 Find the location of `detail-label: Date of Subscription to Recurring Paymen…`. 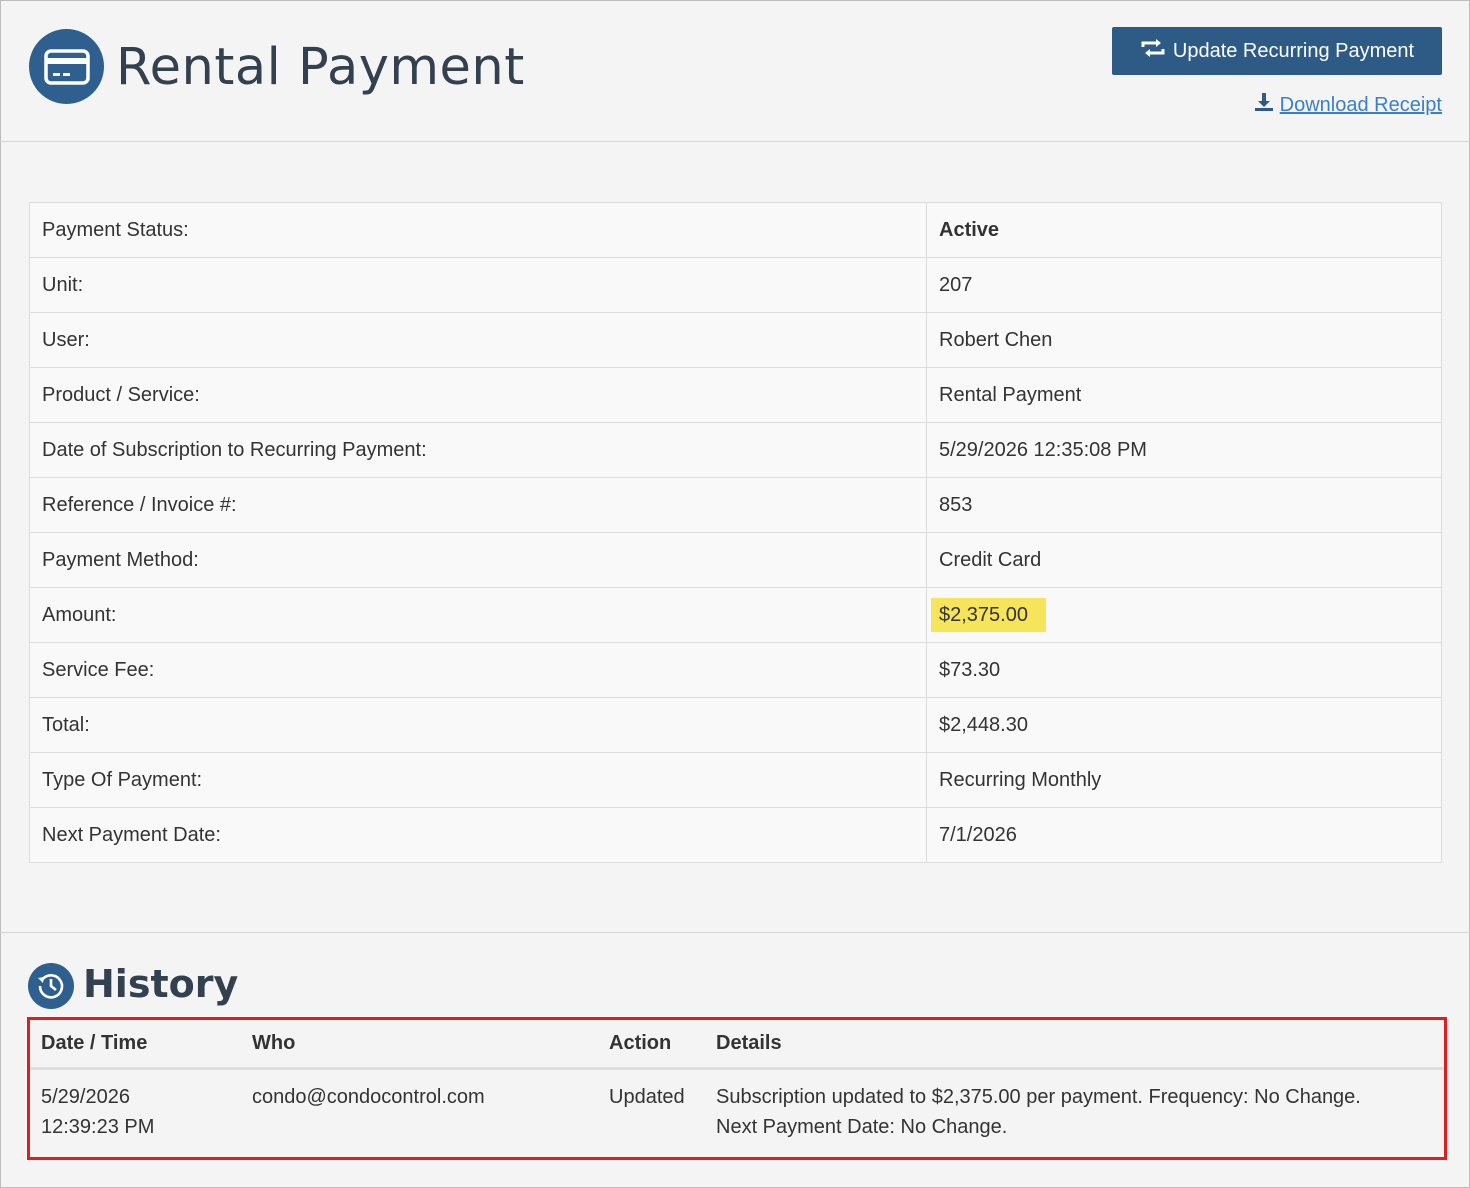

detail-label: Date of Subscription to Recurring Paymen… is located at coordinates (478, 450).